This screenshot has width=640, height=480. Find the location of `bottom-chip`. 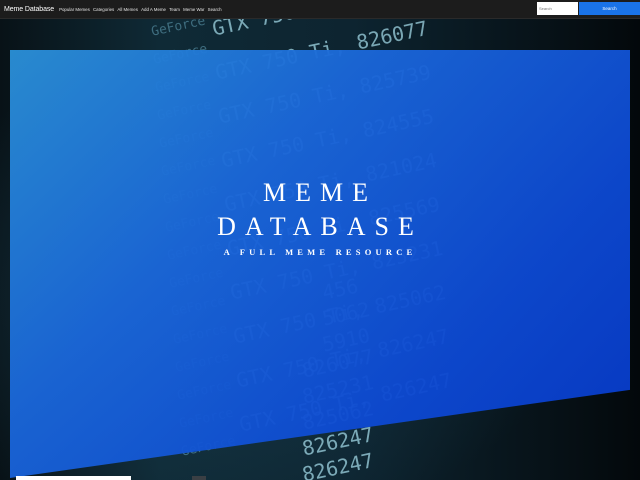

bottom-chip is located at coordinates (199, 478).